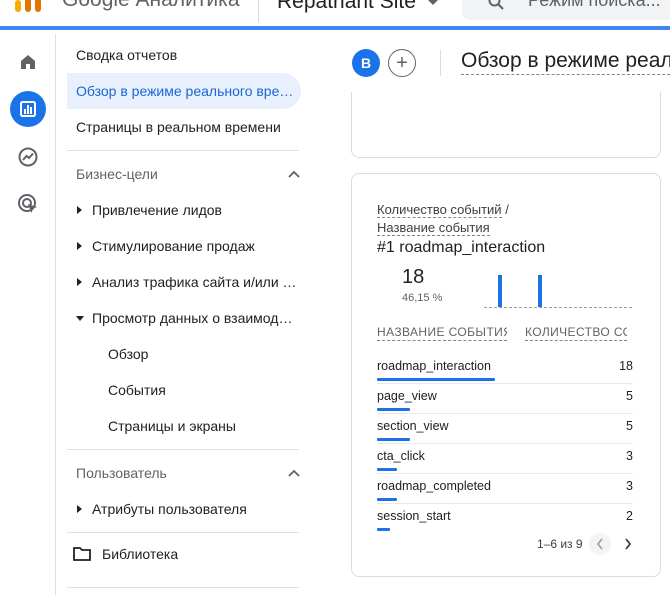 The height and width of the screenshot is (595, 670). What do you see at coordinates (402, 63) in the screenshot?
I see `add-comparison-button: +` at bounding box center [402, 63].